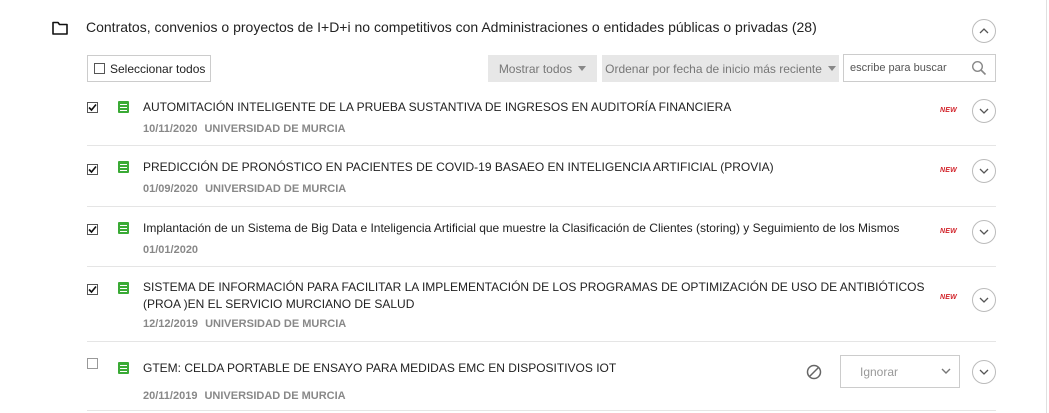 The width and height of the screenshot is (1049, 413). I want to click on item-meta: 20/11/2019 UNIVERSIDAD DE MURCIA, so click(244, 396).